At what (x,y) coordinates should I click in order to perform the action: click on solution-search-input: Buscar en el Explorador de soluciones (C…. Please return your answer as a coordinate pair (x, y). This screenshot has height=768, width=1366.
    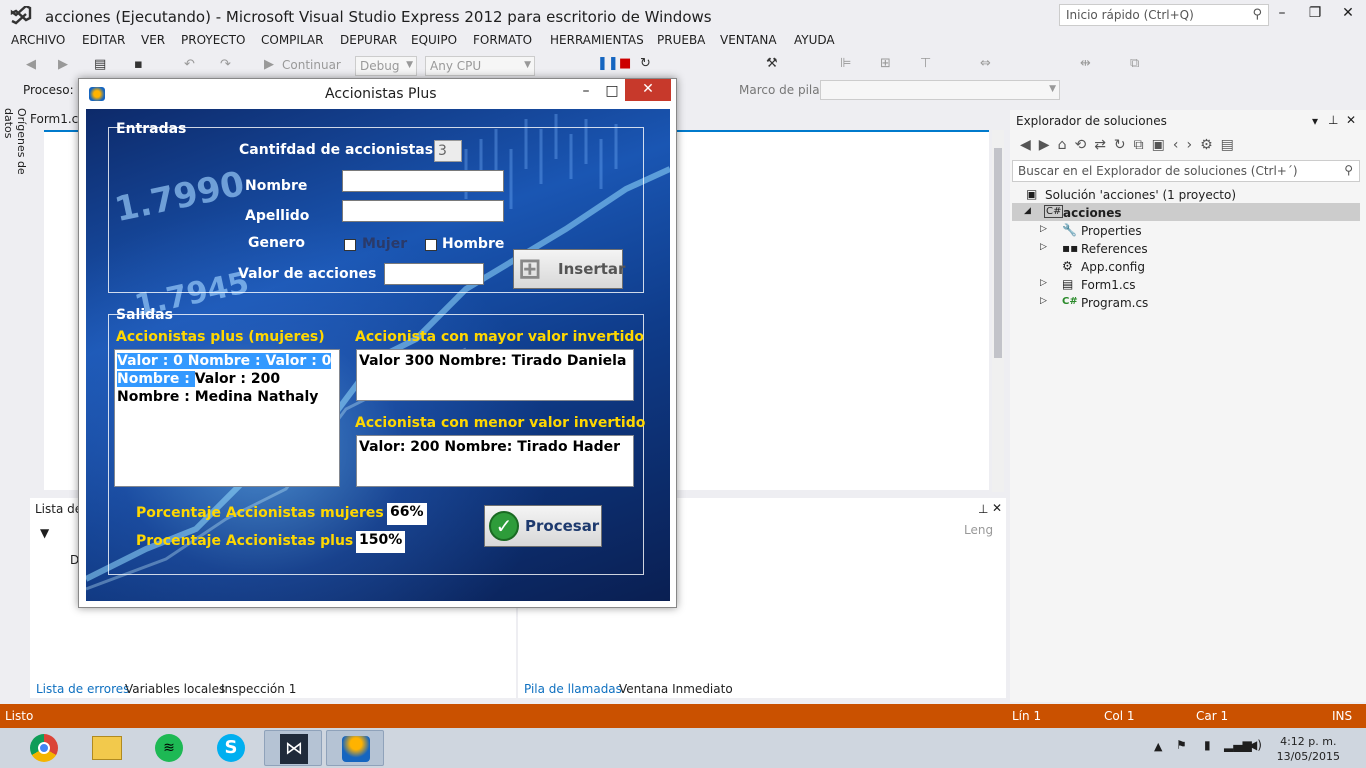
    Looking at the image, I should click on (1186, 171).